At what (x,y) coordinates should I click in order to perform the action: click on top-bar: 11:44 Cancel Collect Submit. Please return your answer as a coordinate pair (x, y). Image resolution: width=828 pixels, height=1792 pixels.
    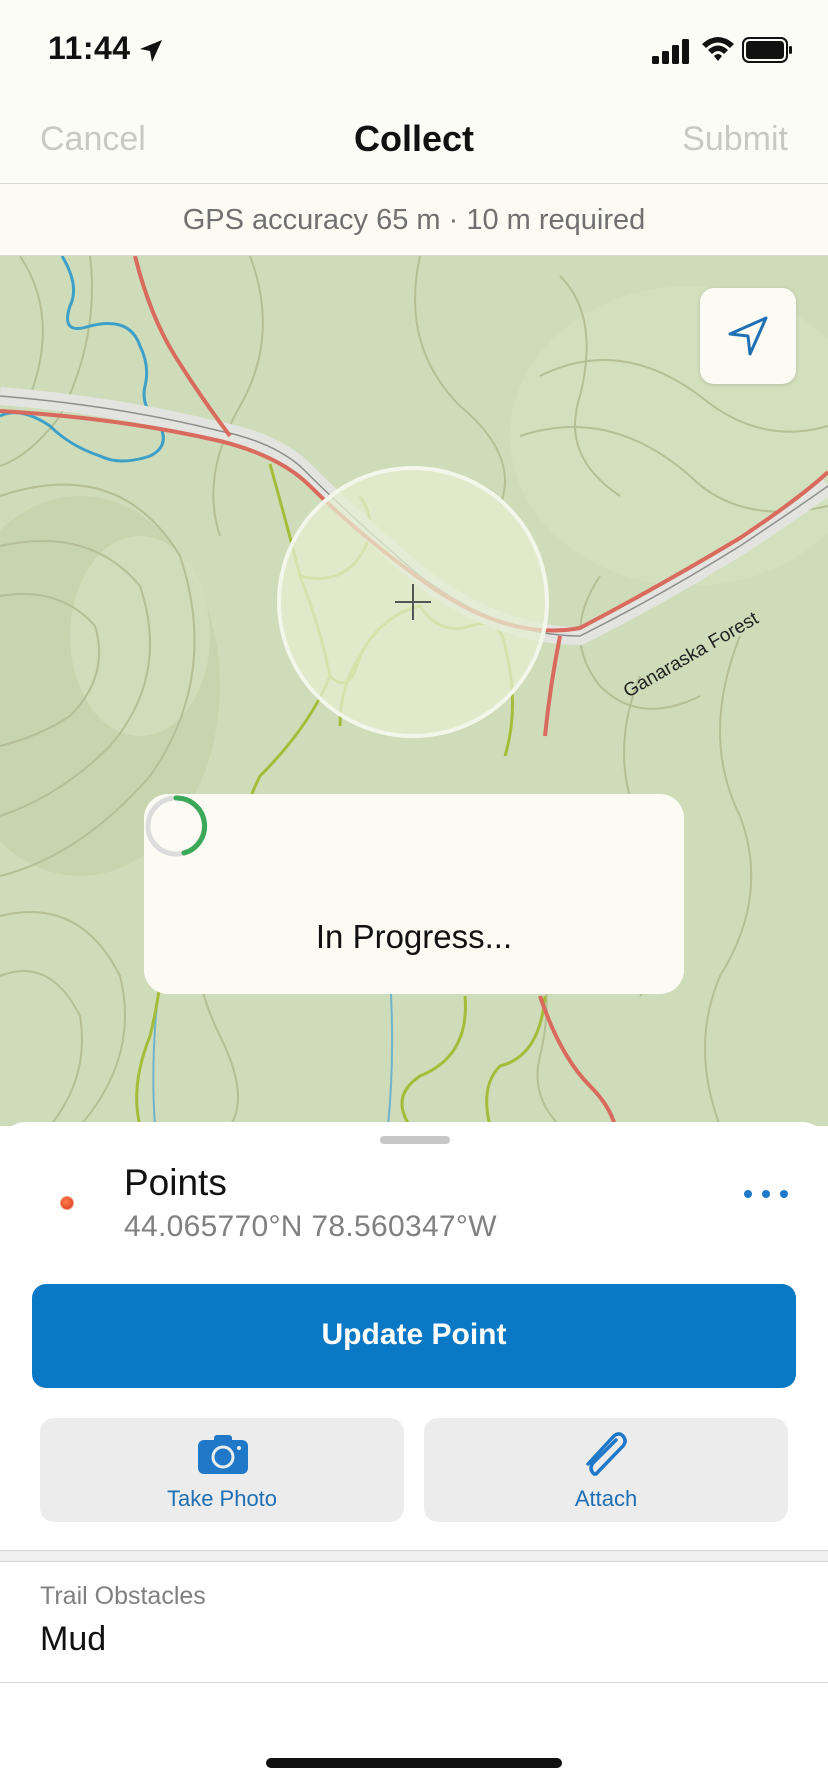
    Looking at the image, I should click on (414, 92).